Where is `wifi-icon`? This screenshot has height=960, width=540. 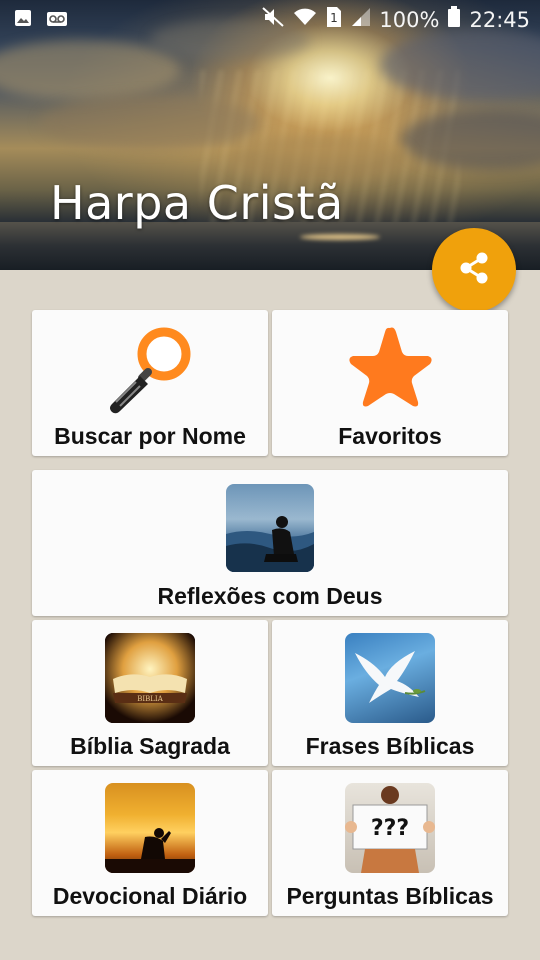 wifi-icon is located at coordinates (305, 19).